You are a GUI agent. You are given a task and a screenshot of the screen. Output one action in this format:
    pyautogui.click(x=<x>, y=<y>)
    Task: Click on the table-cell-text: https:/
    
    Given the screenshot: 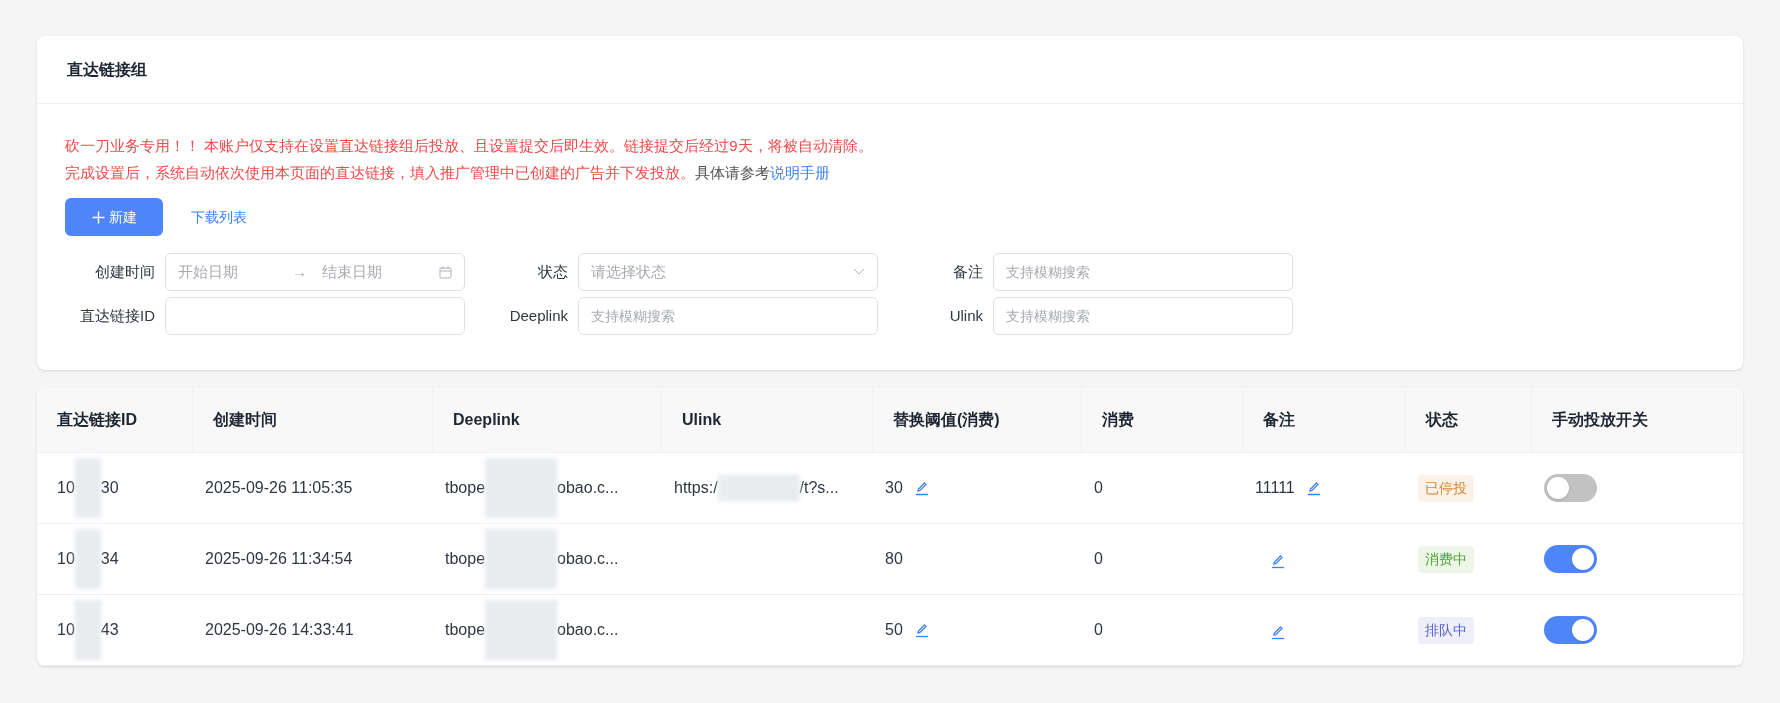 What is the action you would take?
    pyautogui.click(x=696, y=488)
    